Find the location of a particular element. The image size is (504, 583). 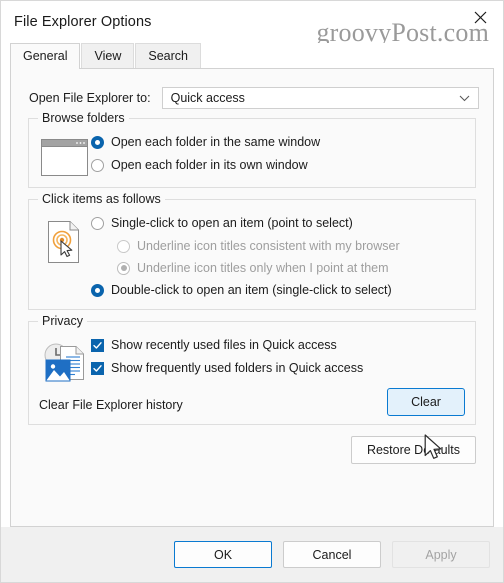

open-file-explorer-to-row: Open File Explorer to: Quick access is located at coordinates (254, 98).